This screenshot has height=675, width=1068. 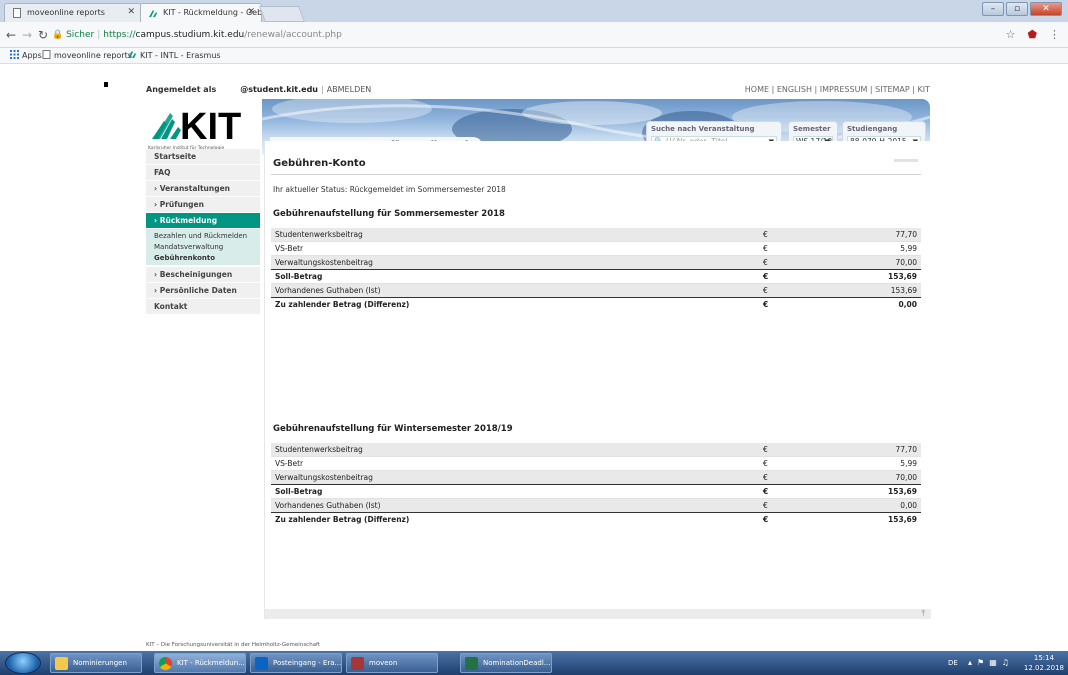 I want to click on sidebar-subitem-gebuehrenkonto: Gebührenkonto, so click(x=203, y=258).